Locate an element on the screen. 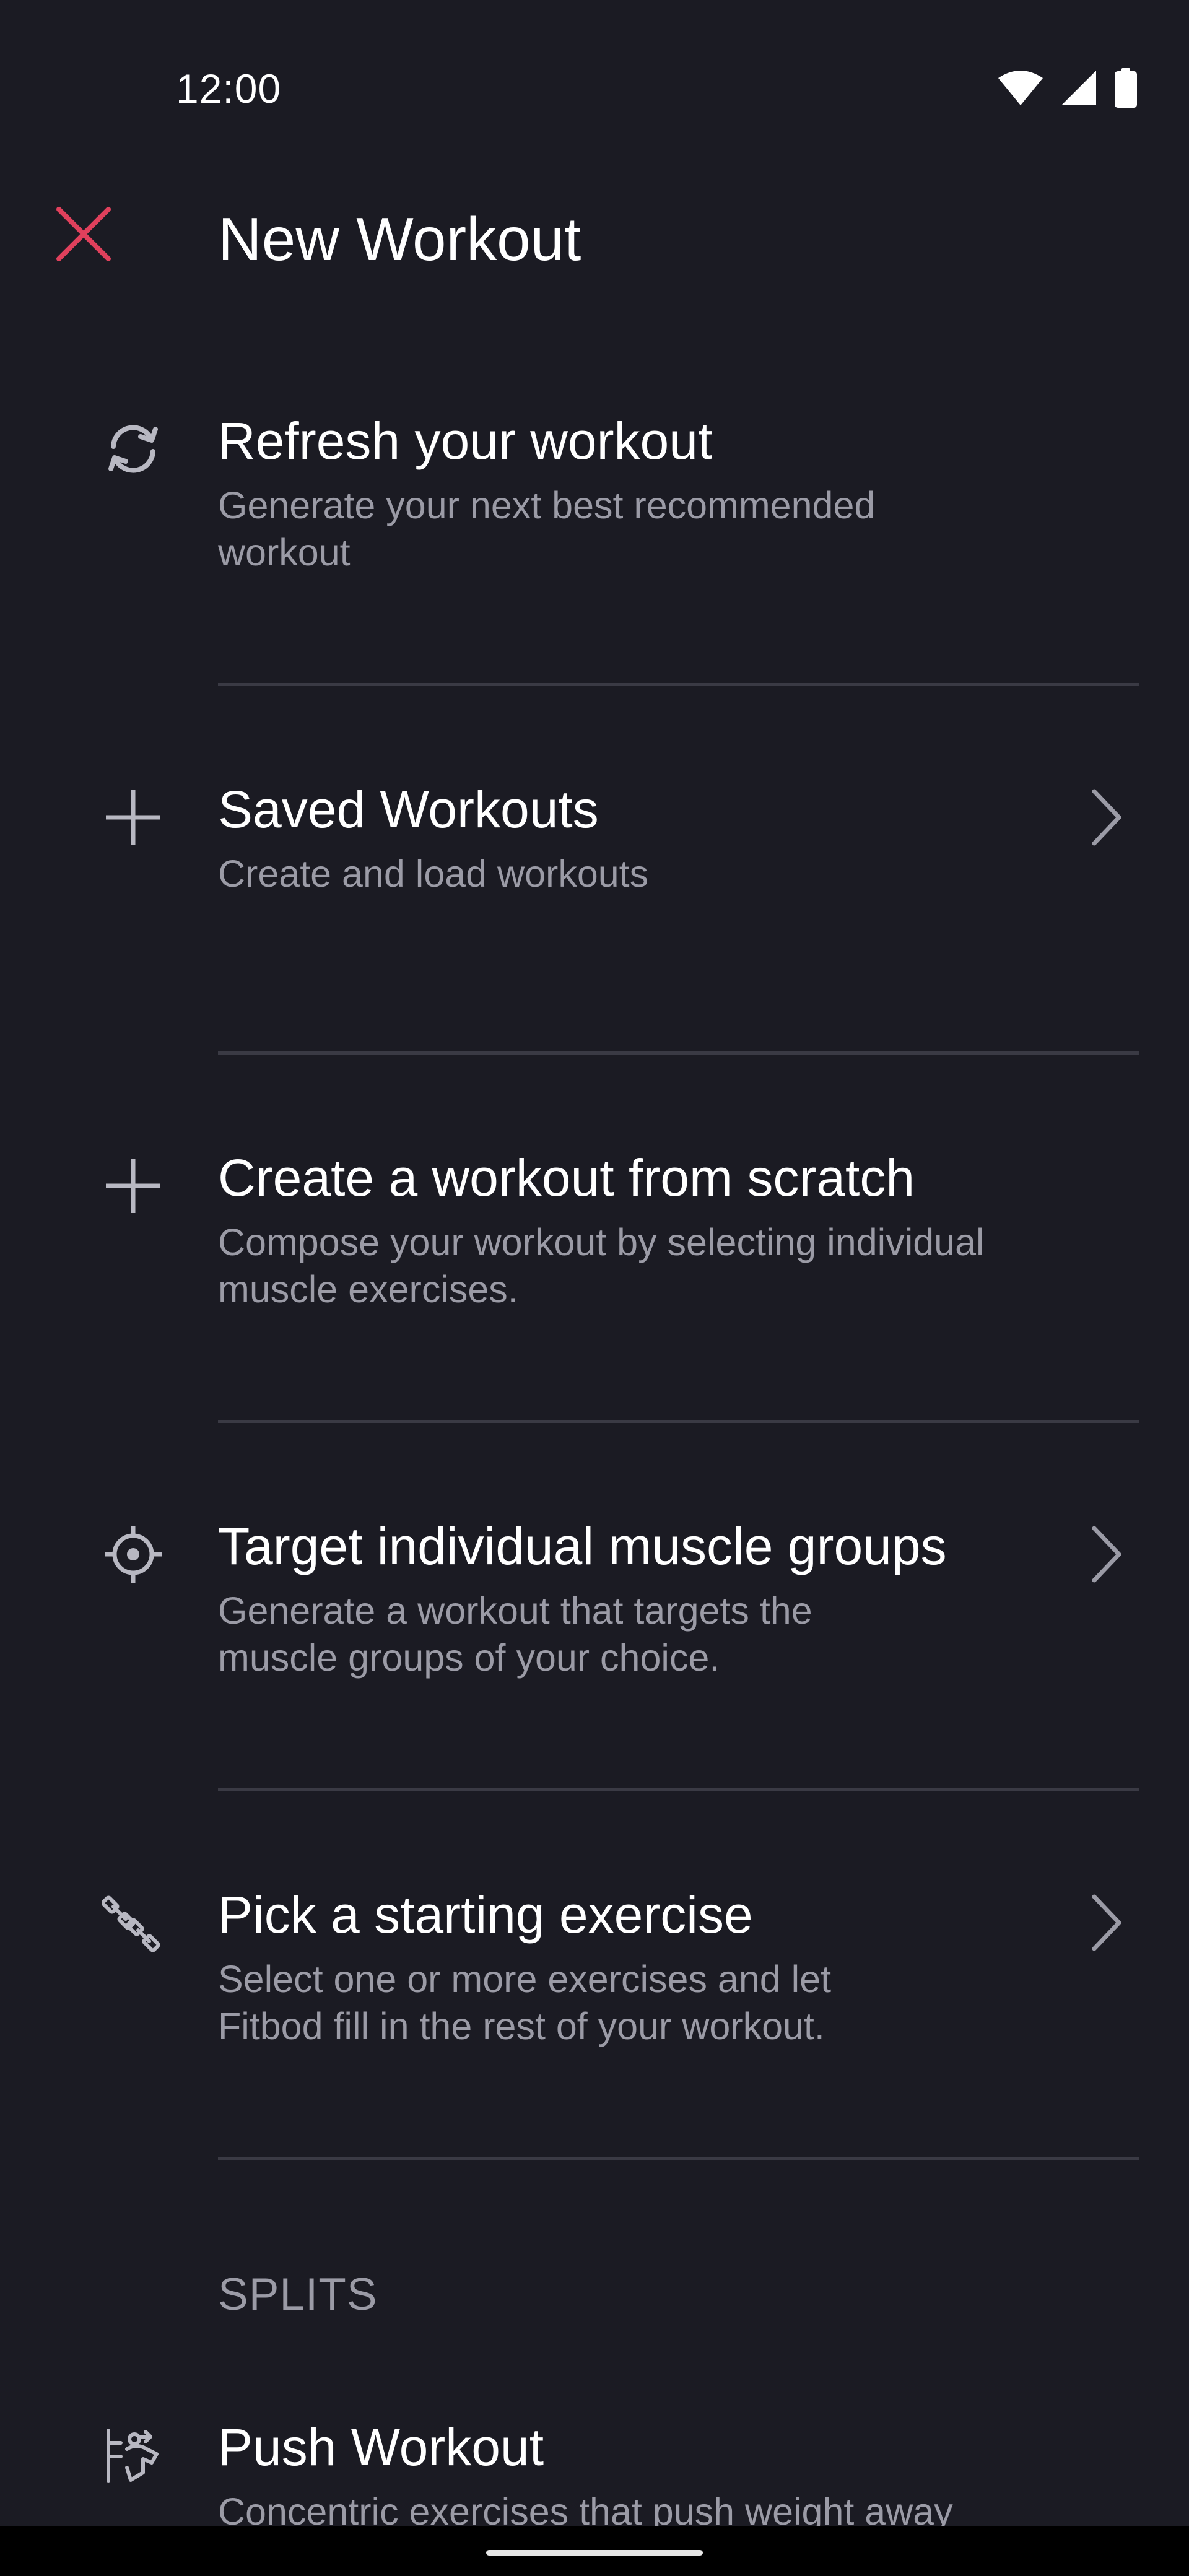  home-gesture-handle is located at coordinates (594, 2553).